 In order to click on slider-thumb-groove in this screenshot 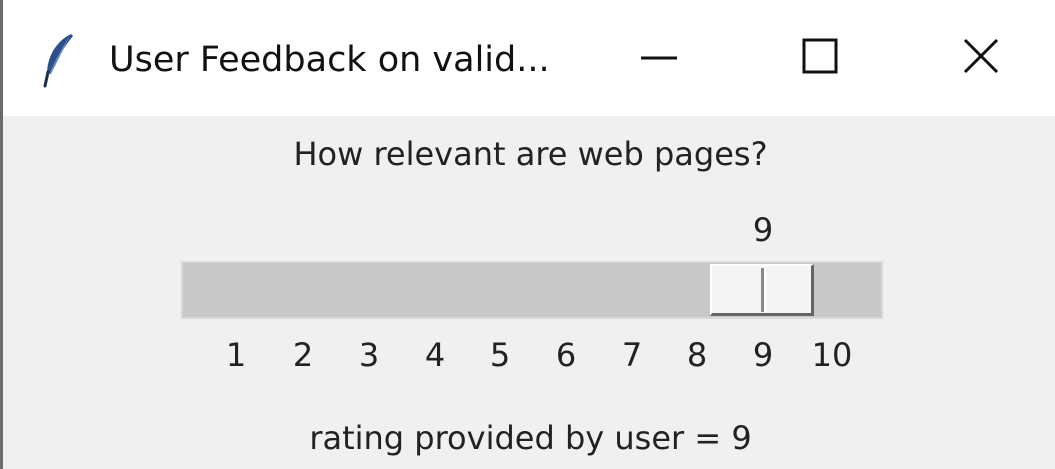, I will do `click(763, 290)`.